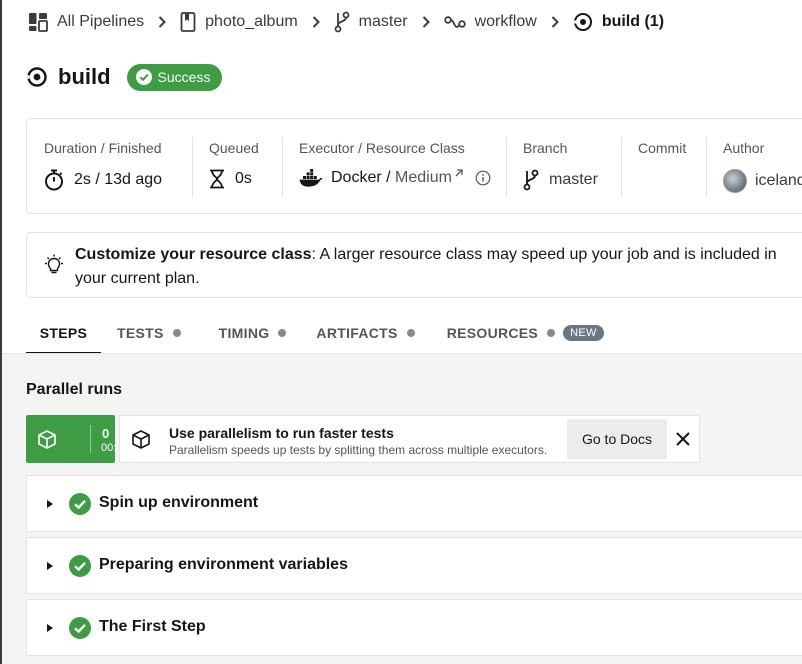 Image resolution: width=802 pixels, height=664 pixels. I want to click on status-badge: Success, so click(174, 77).